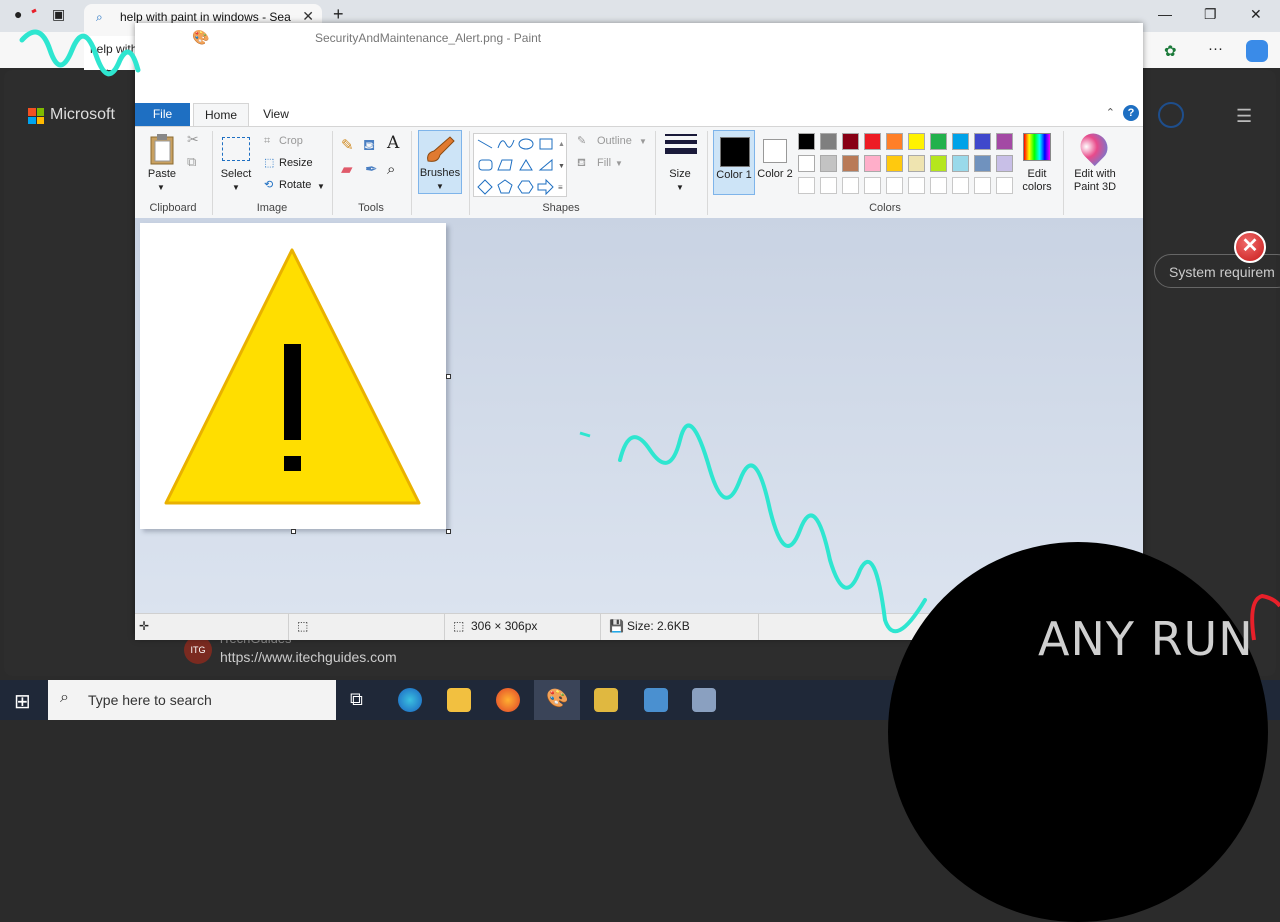 The height and width of the screenshot is (922, 1280). Describe the element at coordinates (1250, 247) in the screenshot. I see `error-close-icon: ✕` at that location.